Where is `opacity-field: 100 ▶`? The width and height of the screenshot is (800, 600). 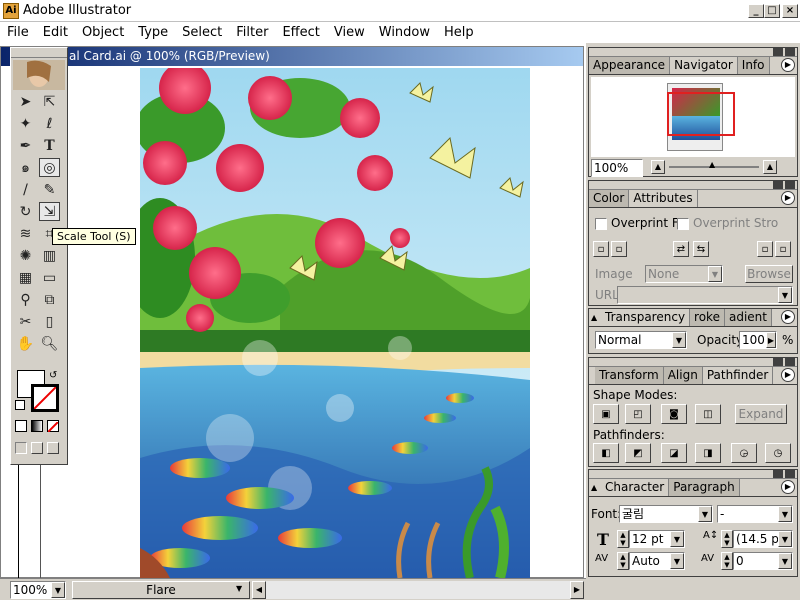
opacity-field: 100 ▶ is located at coordinates (758, 340).